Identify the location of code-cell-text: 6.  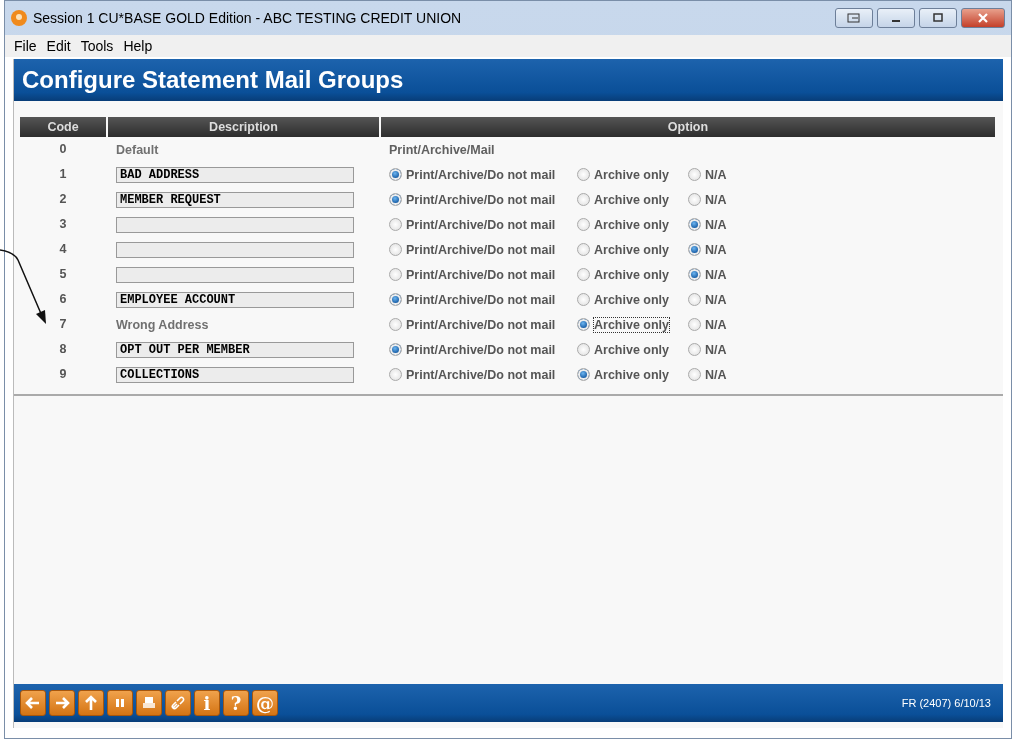
(63, 299).